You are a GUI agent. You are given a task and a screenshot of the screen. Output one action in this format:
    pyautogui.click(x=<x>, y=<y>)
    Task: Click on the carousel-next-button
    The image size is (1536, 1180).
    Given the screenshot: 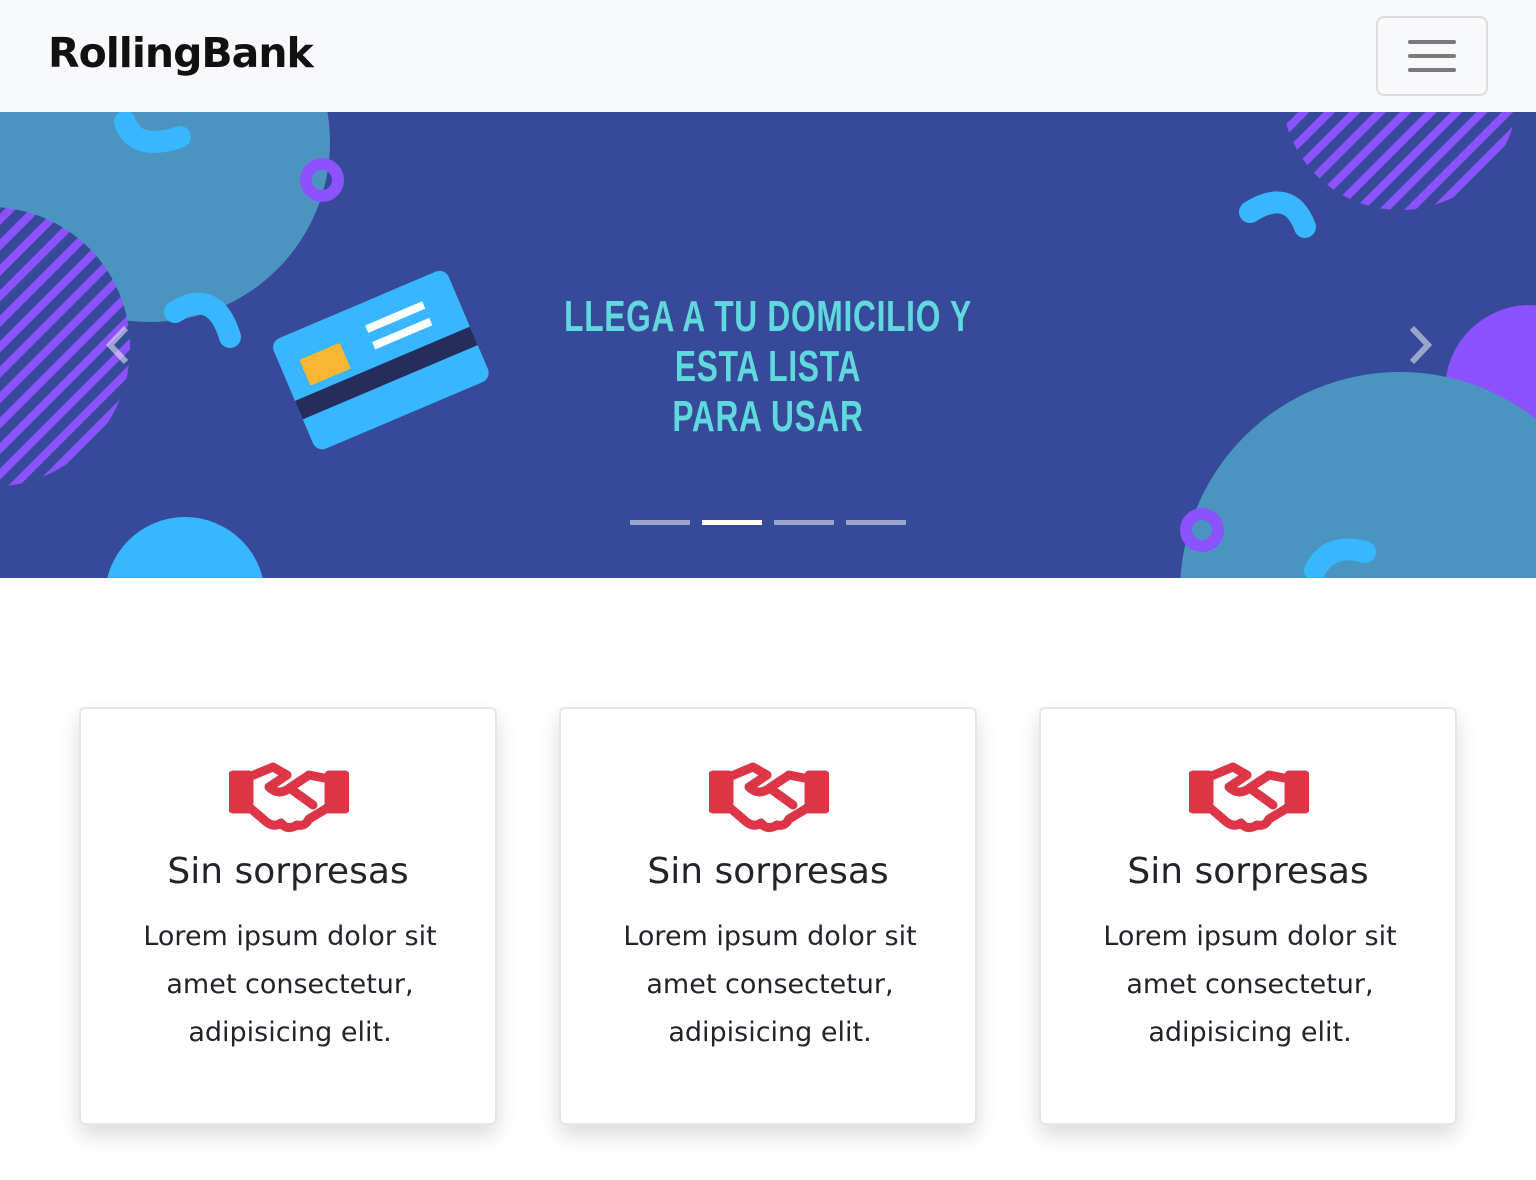 What is the action you would take?
    pyautogui.click(x=1420, y=345)
    